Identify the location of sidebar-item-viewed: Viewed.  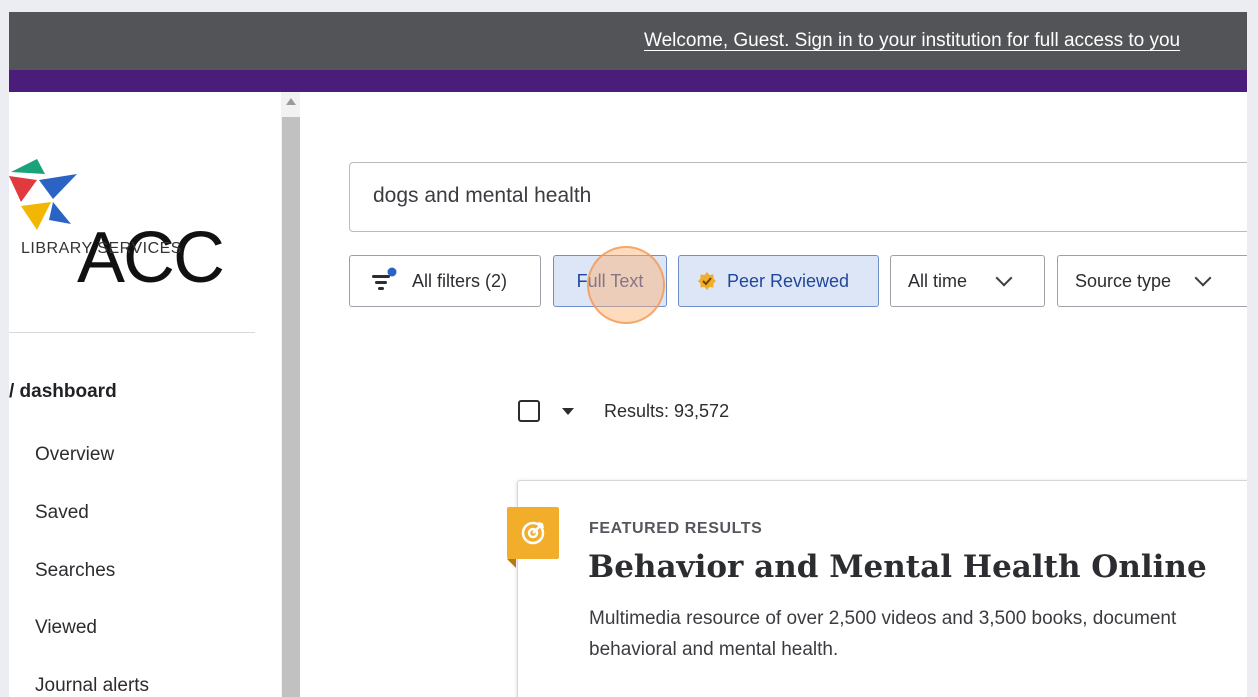
(66, 628).